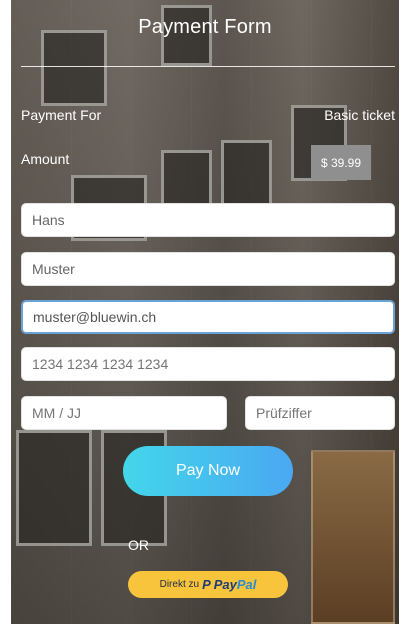 This screenshot has width=402, height=628. What do you see at coordinates (138, 545) in the screenshot?
I see `or-separator: OR` at bounding box center [138, 545].